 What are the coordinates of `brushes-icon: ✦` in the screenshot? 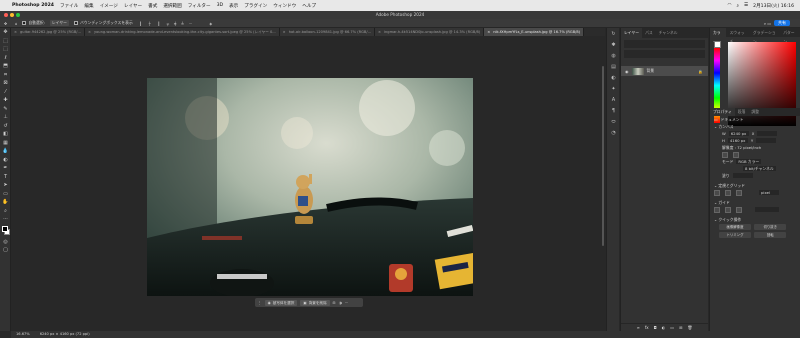 It's located at (613, 88).